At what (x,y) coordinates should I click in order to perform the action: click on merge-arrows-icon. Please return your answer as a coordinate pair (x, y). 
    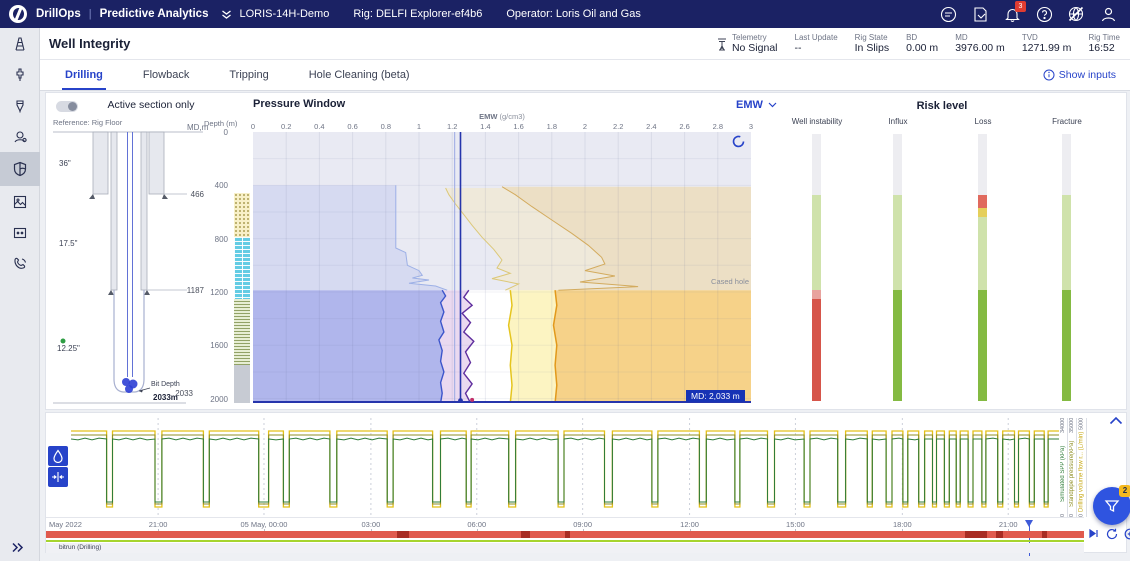
    Looking at the image, I should click on (58, 477).